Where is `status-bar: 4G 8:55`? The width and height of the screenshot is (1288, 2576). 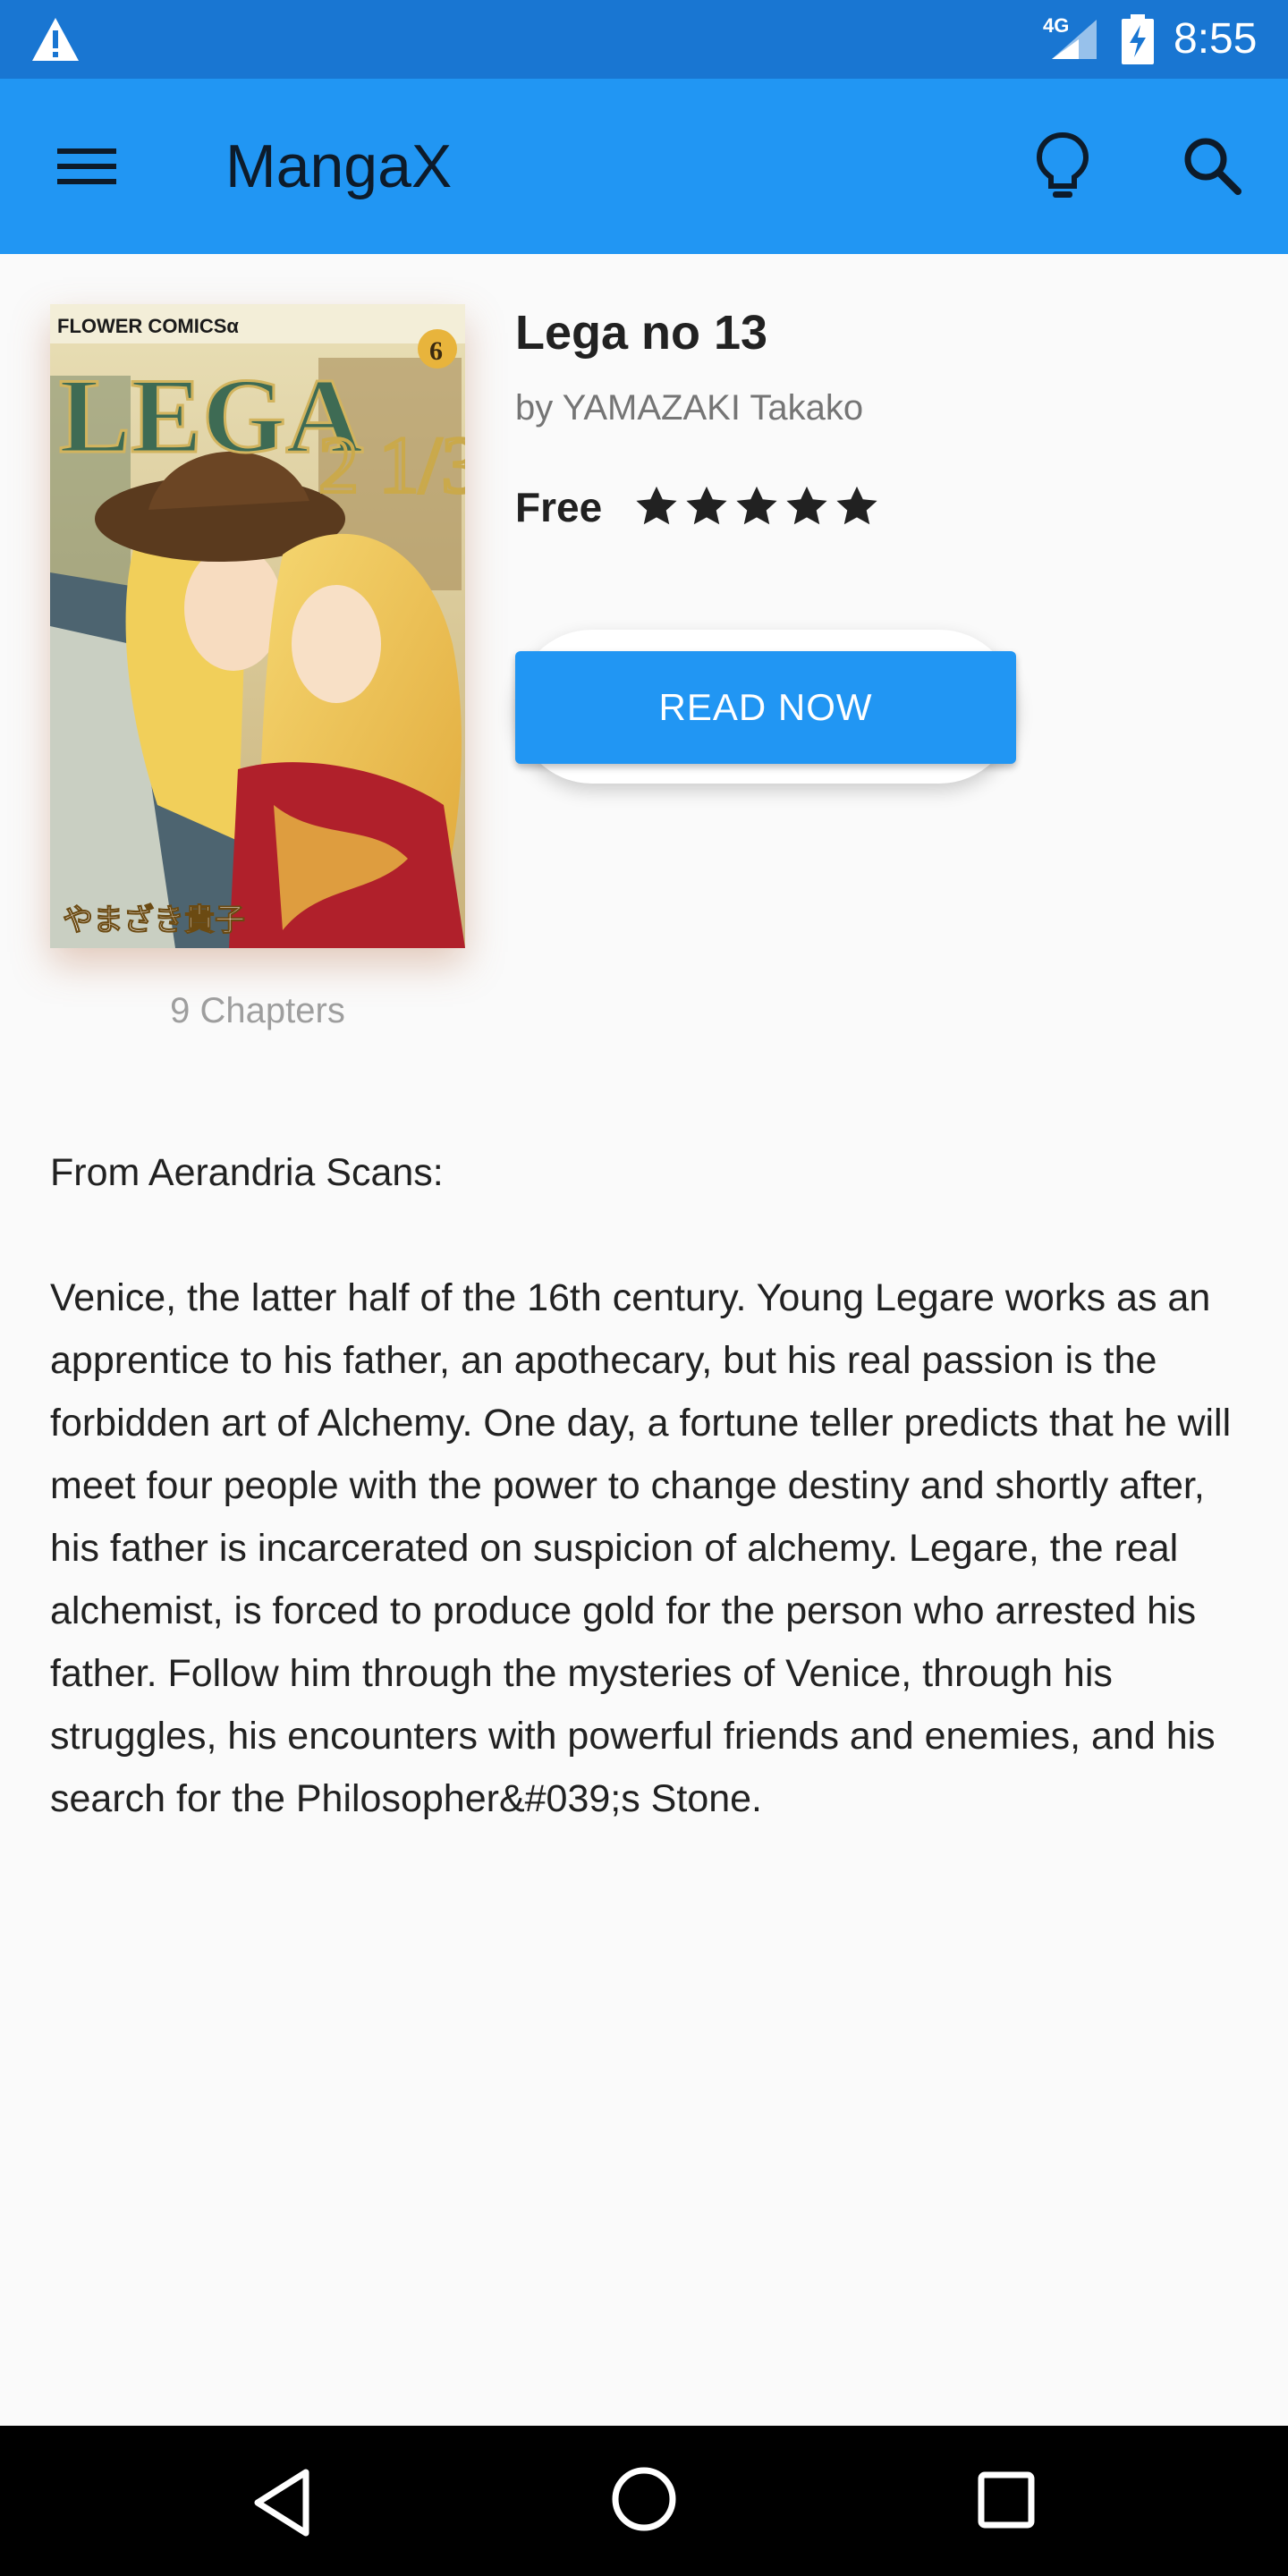 status-bar: 4G 8:55 is located at coordinates (644, 39).